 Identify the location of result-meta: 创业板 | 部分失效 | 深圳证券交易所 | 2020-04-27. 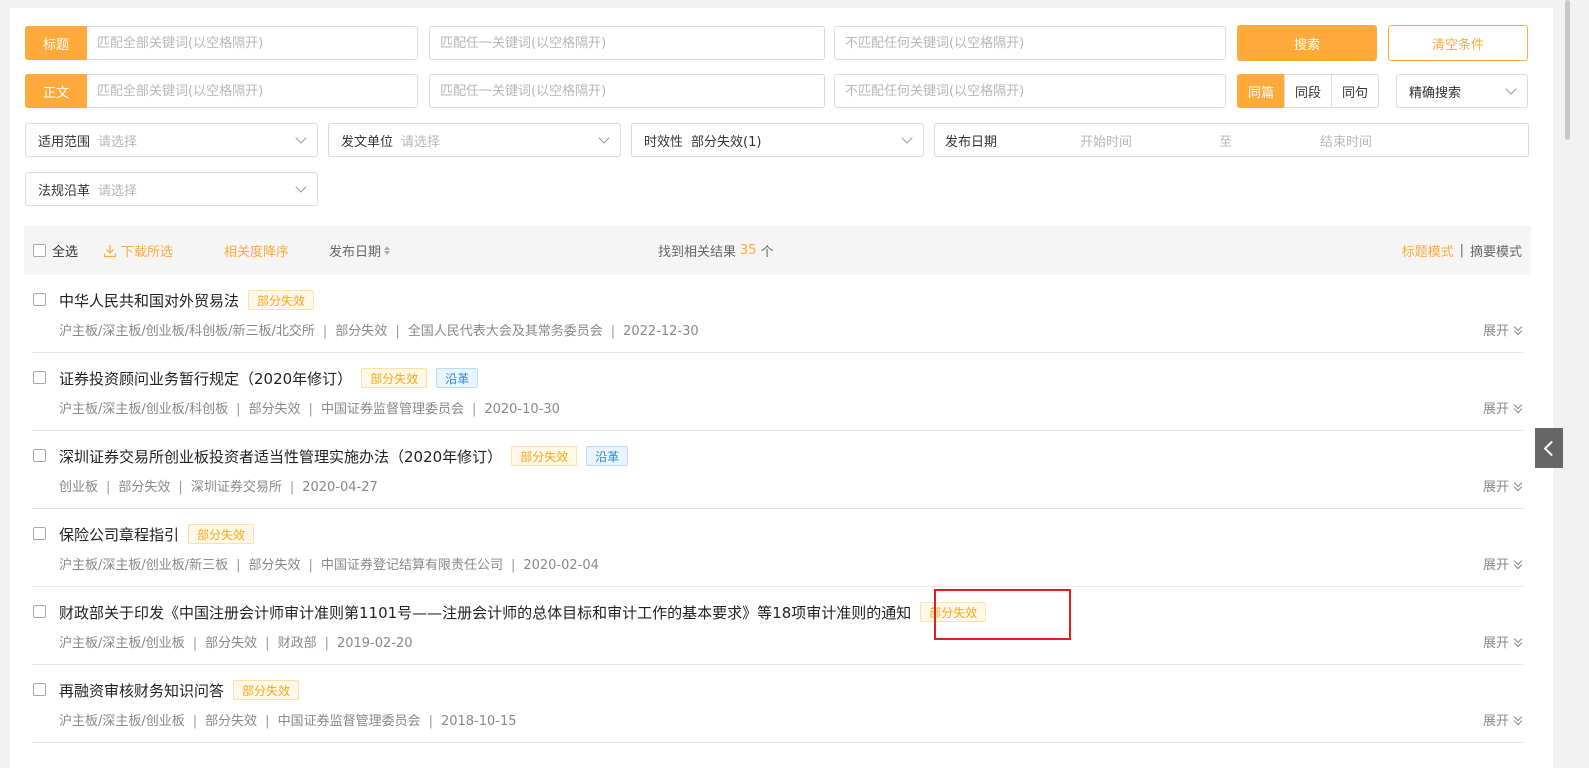
(218, 485).